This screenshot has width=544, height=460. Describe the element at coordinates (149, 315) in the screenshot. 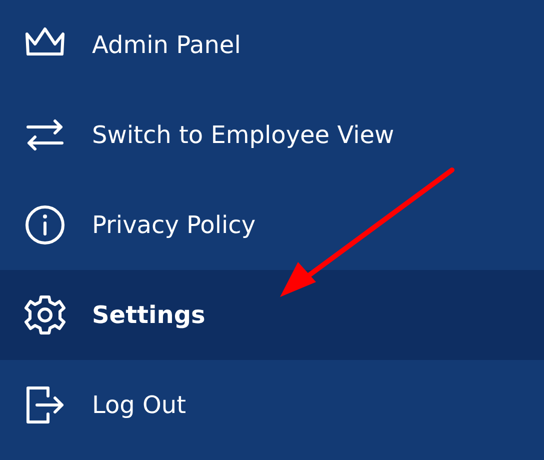

I see `menu-item-label: Settings` at that location.